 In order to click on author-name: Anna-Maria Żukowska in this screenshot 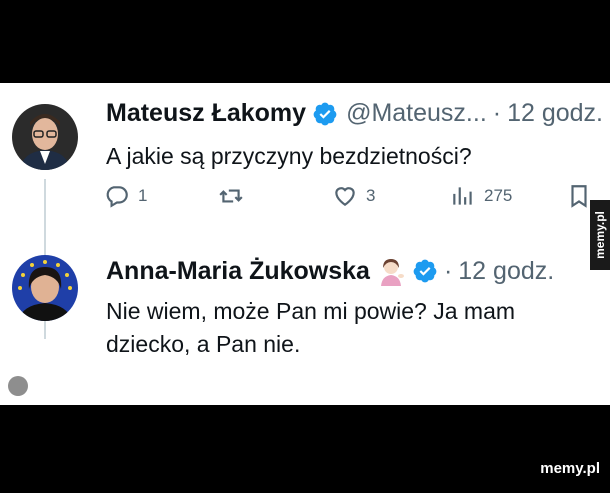, I will do `click(238, 271)`.